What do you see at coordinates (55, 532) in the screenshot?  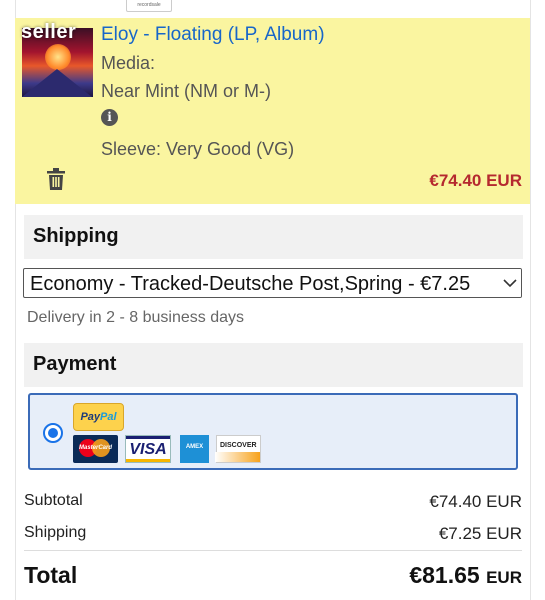 I see `shipping-cost-label: Shipping` at bounding box center [55, 532].